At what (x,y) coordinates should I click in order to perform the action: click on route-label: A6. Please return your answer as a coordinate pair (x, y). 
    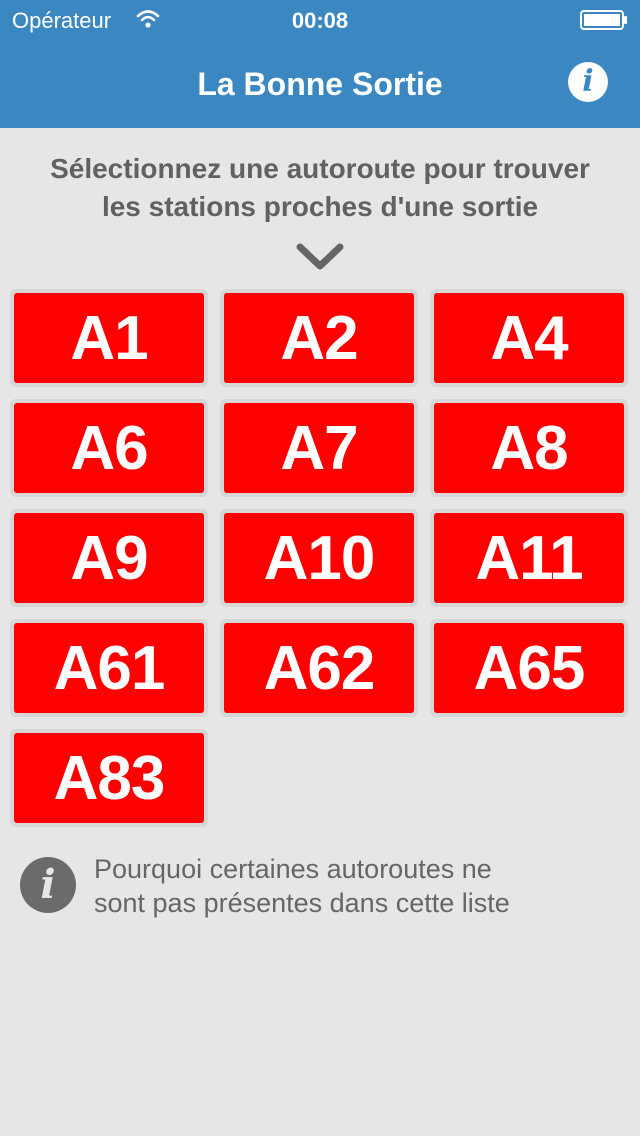
    Looking at the image, I should click on (109, 448).